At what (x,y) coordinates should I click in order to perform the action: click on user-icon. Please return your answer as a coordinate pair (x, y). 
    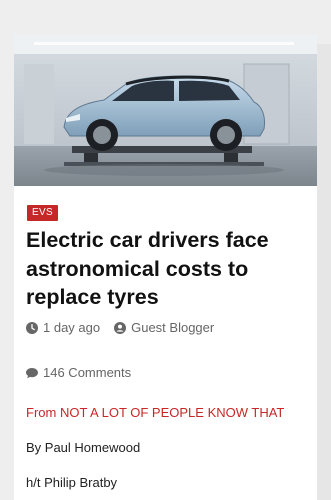
    Looking at the image, I should click on (120, 327).